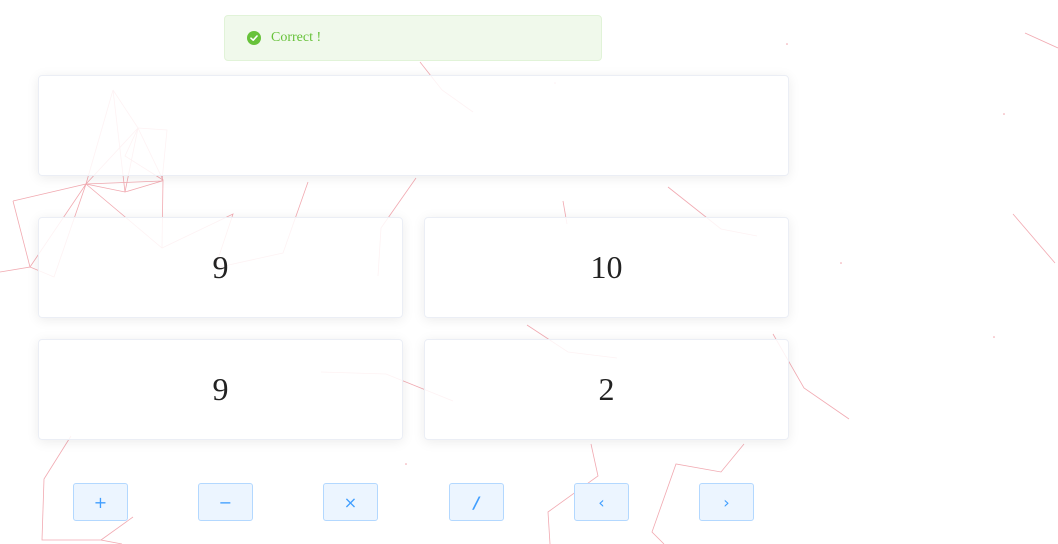  What do you see at coordinates (225, 502) in the screenshot?
I see `subtract-button: −` at bounding box center [225, 502].